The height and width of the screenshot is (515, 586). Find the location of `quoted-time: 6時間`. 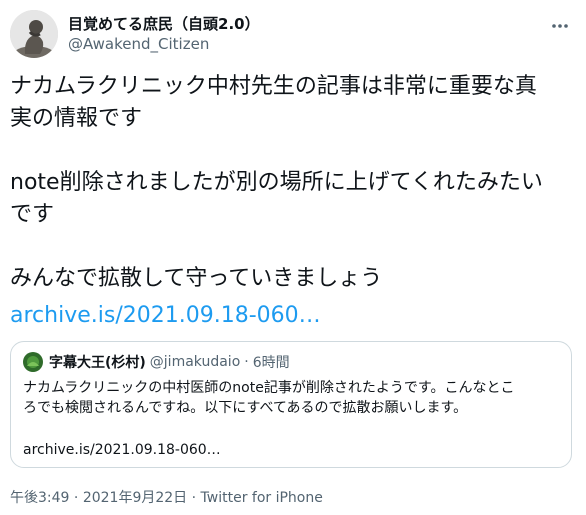

quoted-time: 6時間 is located at coordinates (271, 363).